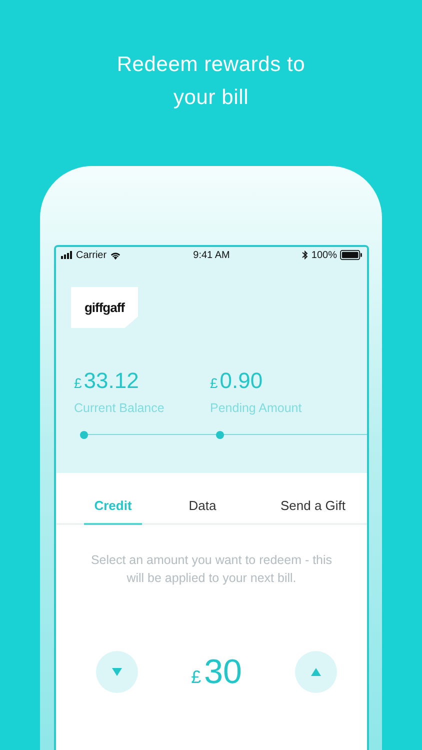 The image size is (422, 750). I want to click on carrier-name: Carrier, so click(91, 255).